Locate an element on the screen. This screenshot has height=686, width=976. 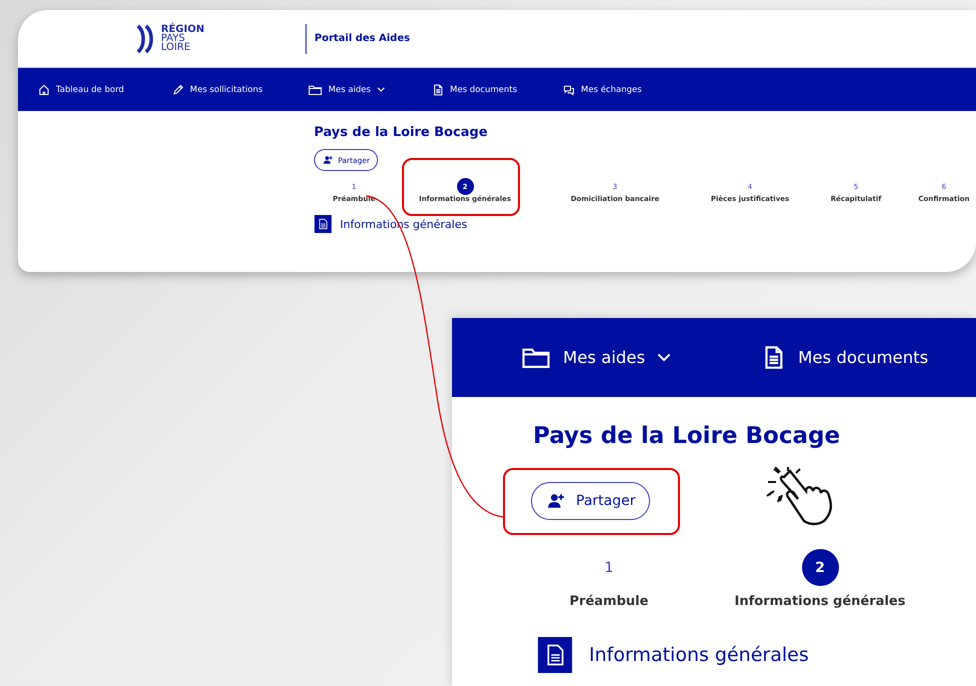
chat-icon is located at coordinates (569, 90).